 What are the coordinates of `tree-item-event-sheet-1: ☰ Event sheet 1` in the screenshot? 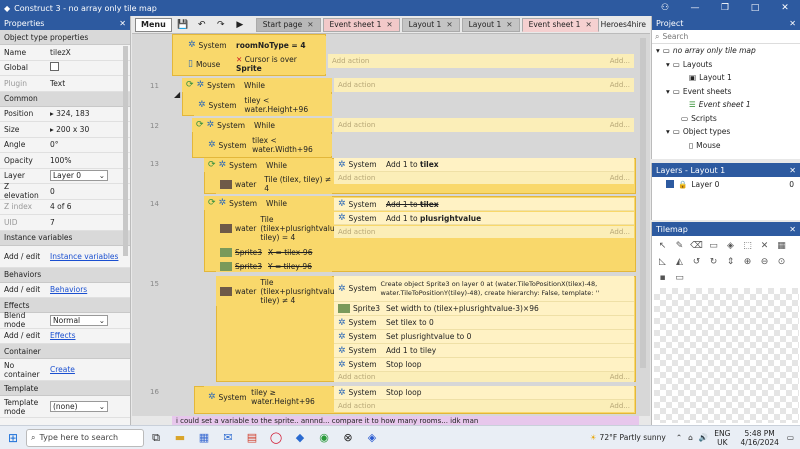 It's located at (726, 105).